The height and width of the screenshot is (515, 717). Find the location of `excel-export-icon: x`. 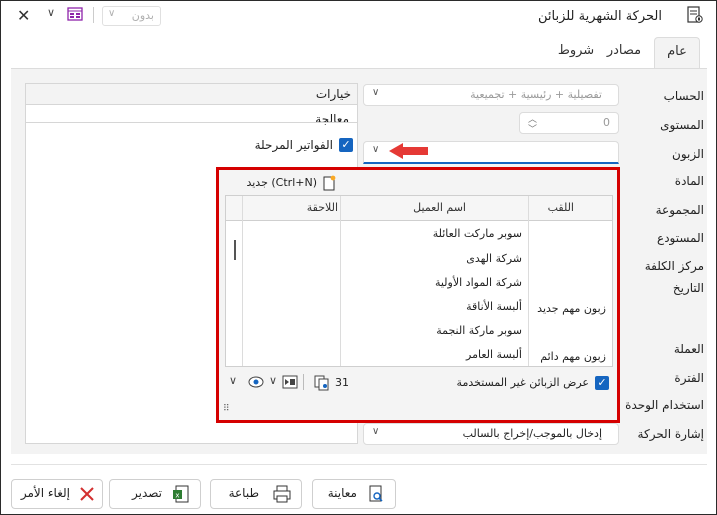

excel-export-icon: x is located at coordinates (181, 494).